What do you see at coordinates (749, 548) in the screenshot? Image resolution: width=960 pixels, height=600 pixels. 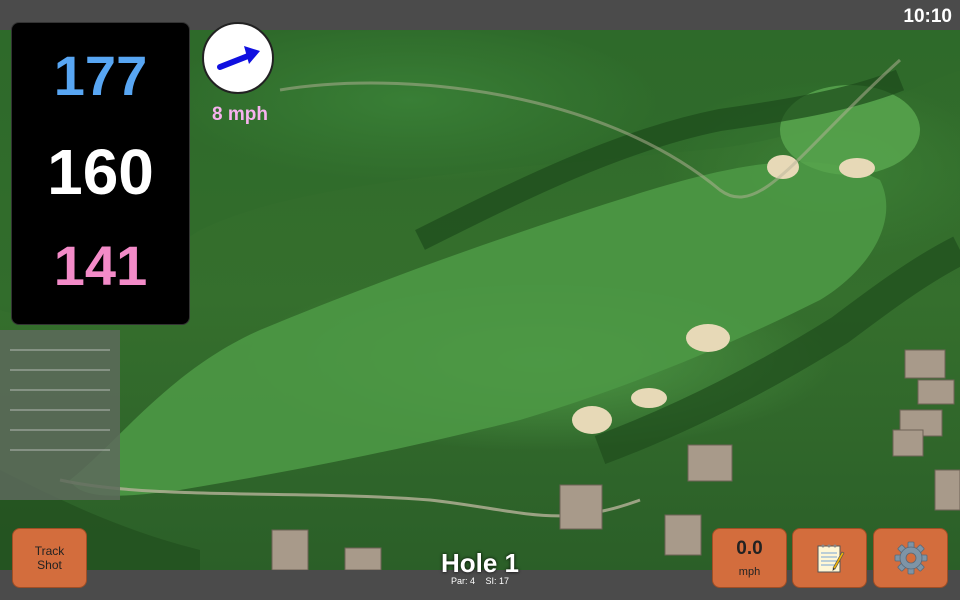 I see `speed-value: 0.0` at bounding box center [749, 548].